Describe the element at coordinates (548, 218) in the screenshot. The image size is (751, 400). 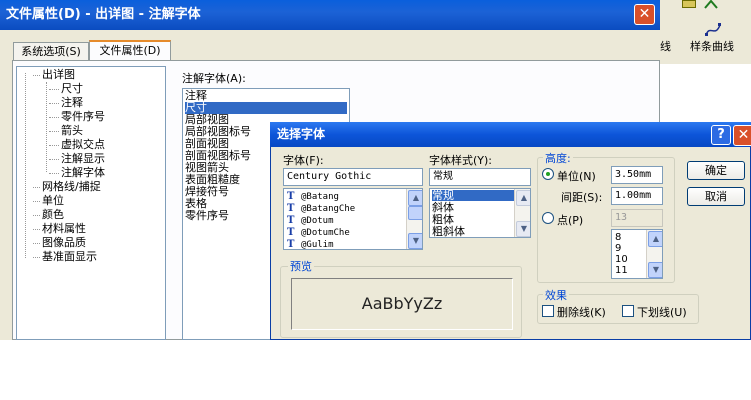
I see `point-radio` at that location.